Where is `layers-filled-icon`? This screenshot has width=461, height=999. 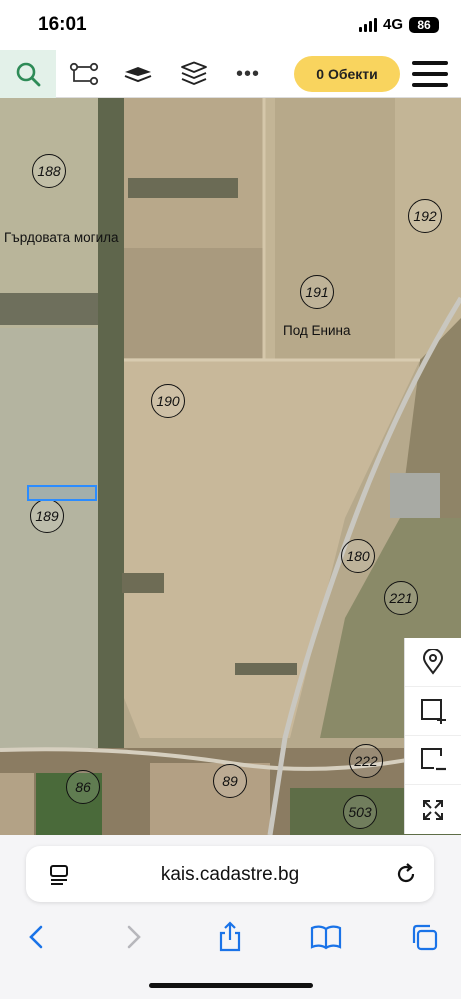
layers-filled-icon is located at coordinates (138, 75).